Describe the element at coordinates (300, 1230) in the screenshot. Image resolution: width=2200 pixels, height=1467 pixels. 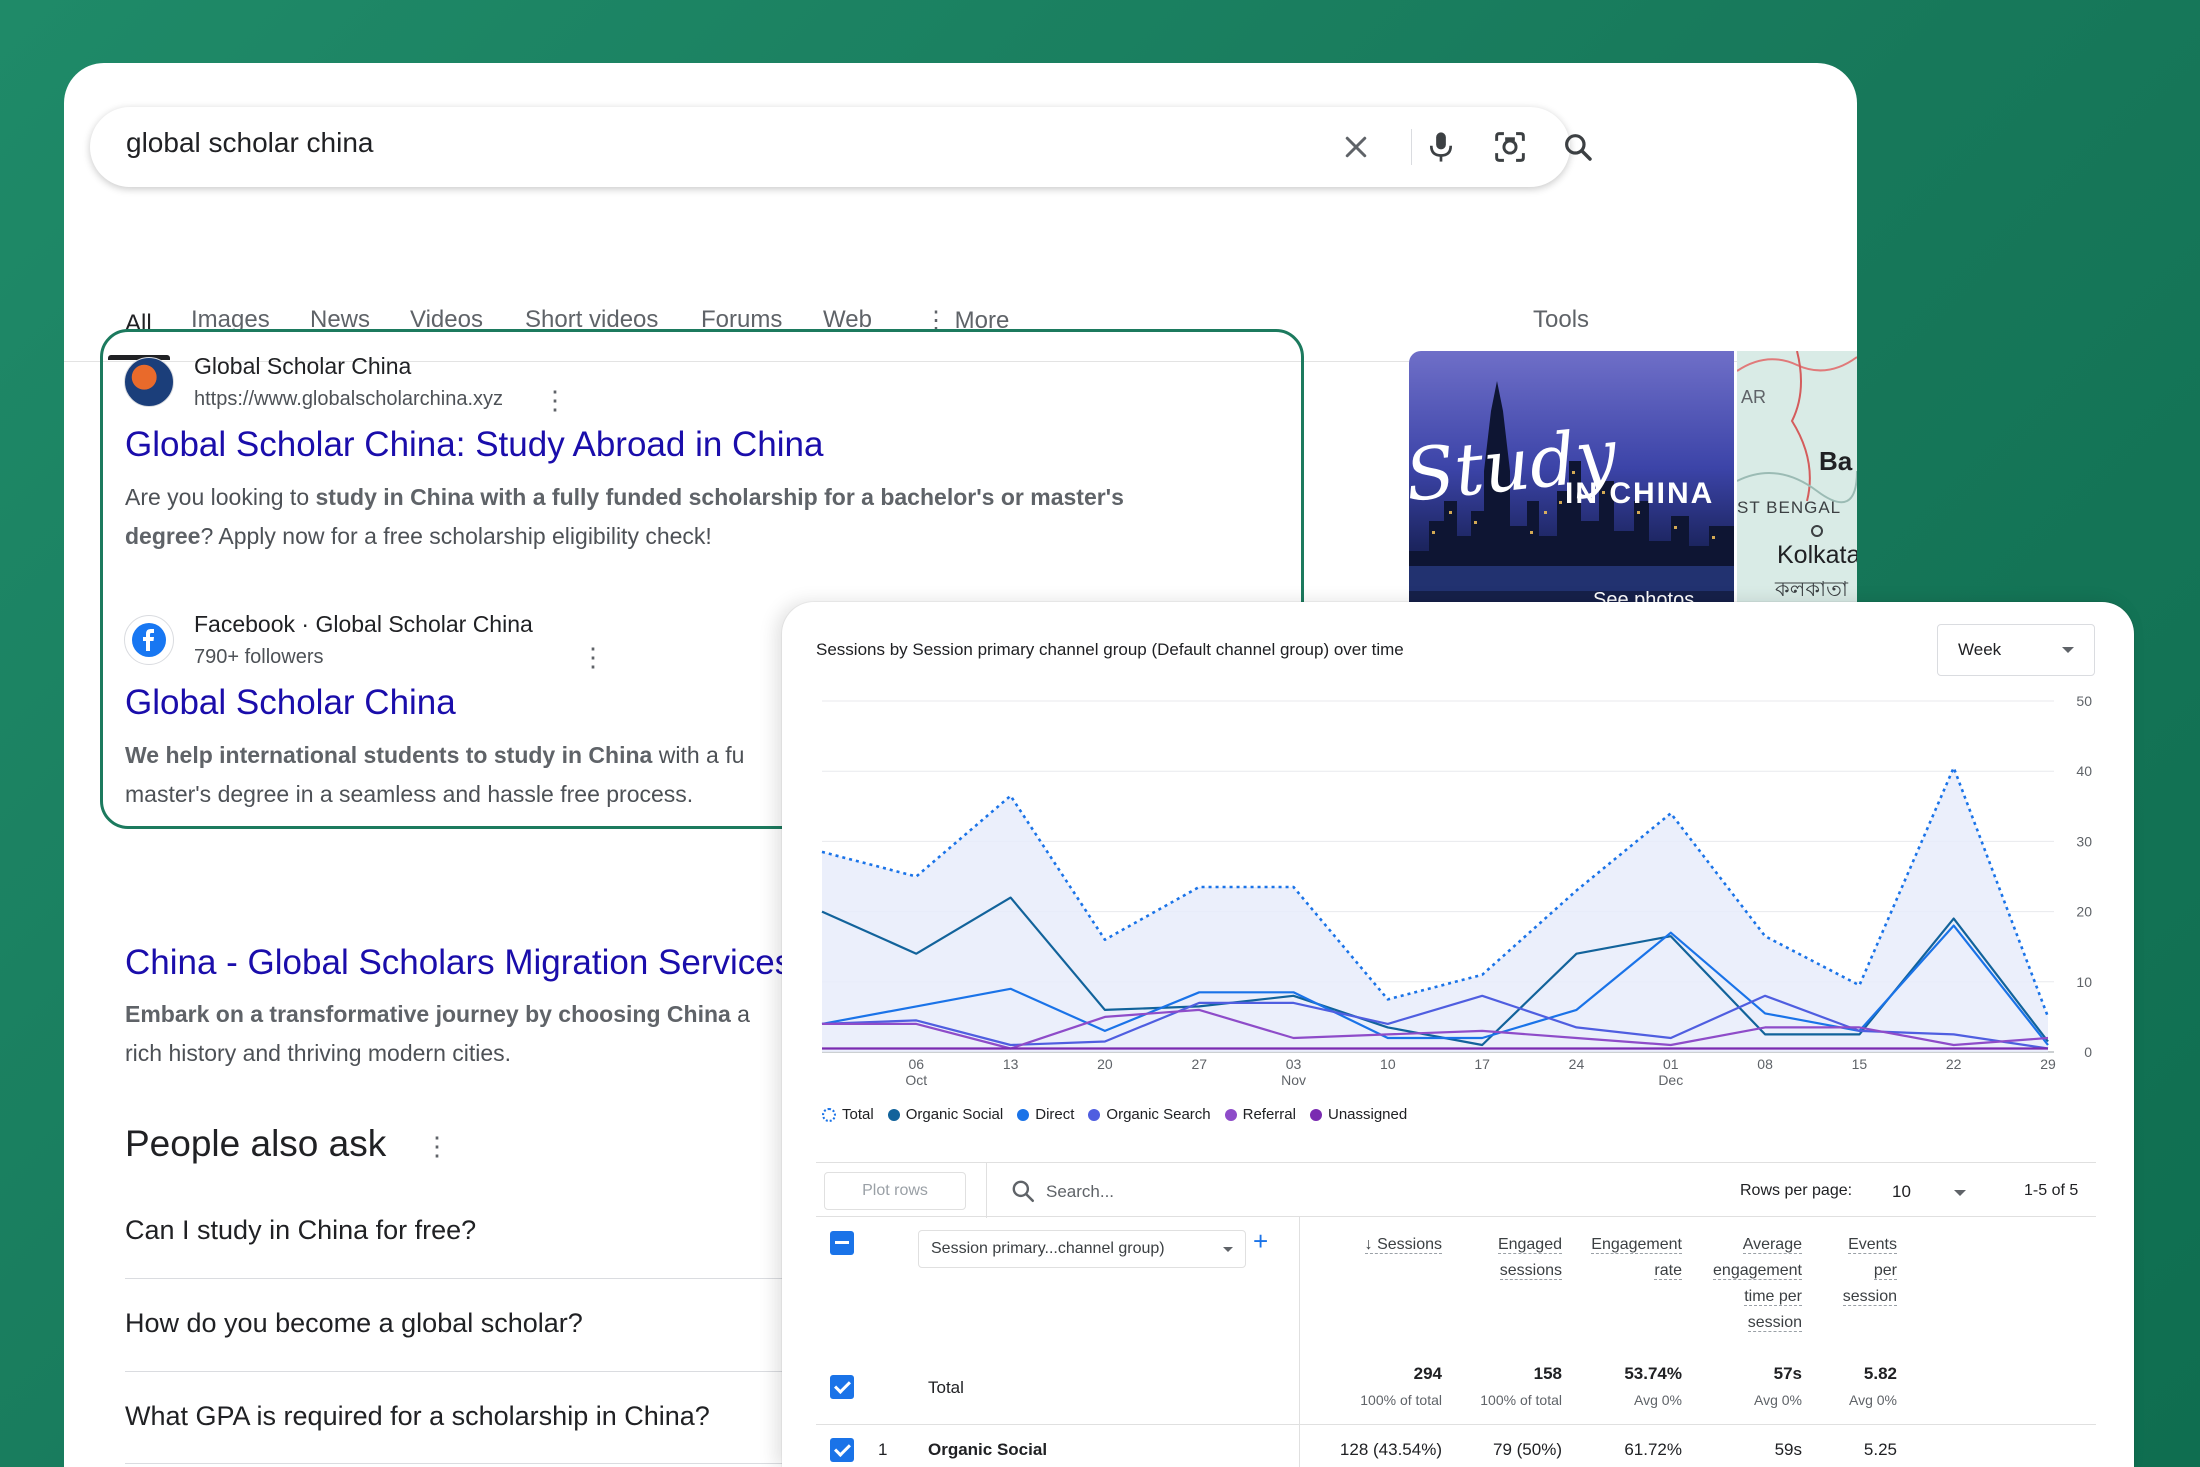
I see `paa-question: Can I study in China for free?` at that location.